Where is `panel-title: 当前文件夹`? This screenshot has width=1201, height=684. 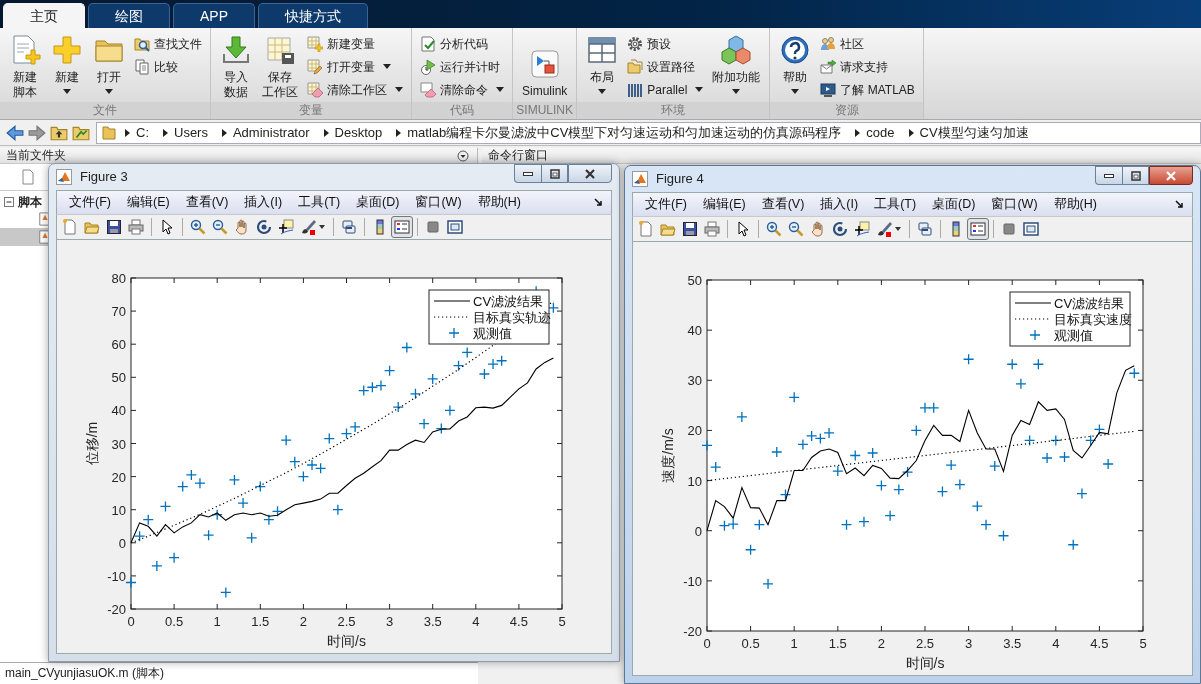 panel-title: 当前文件夹 is located at coordinates (36, 155).